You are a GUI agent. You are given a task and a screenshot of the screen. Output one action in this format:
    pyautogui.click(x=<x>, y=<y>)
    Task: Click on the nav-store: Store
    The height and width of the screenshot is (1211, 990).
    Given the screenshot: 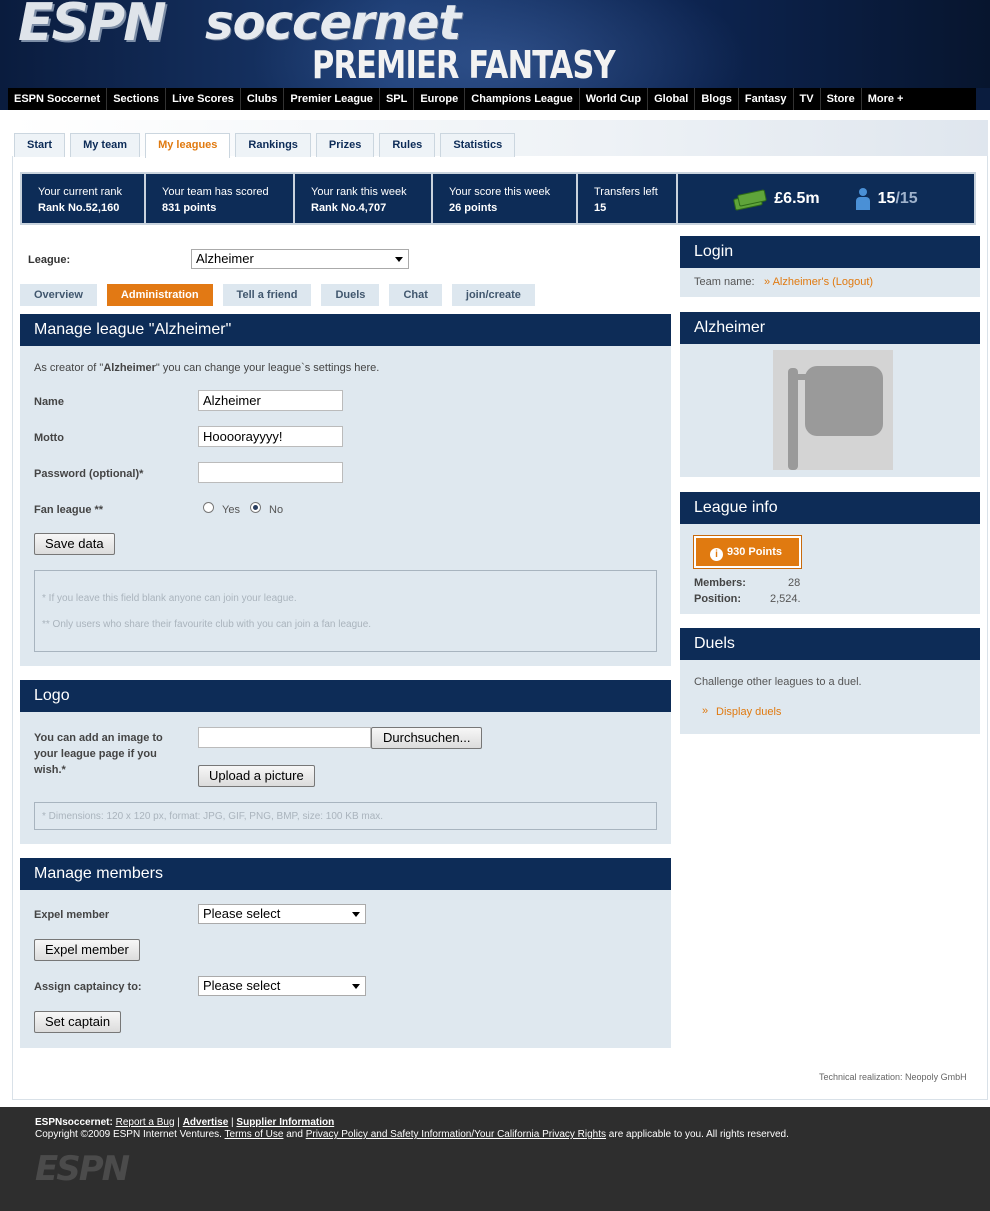 What is the action you would take?
    pyautogui.click(x=841, y=99)
    